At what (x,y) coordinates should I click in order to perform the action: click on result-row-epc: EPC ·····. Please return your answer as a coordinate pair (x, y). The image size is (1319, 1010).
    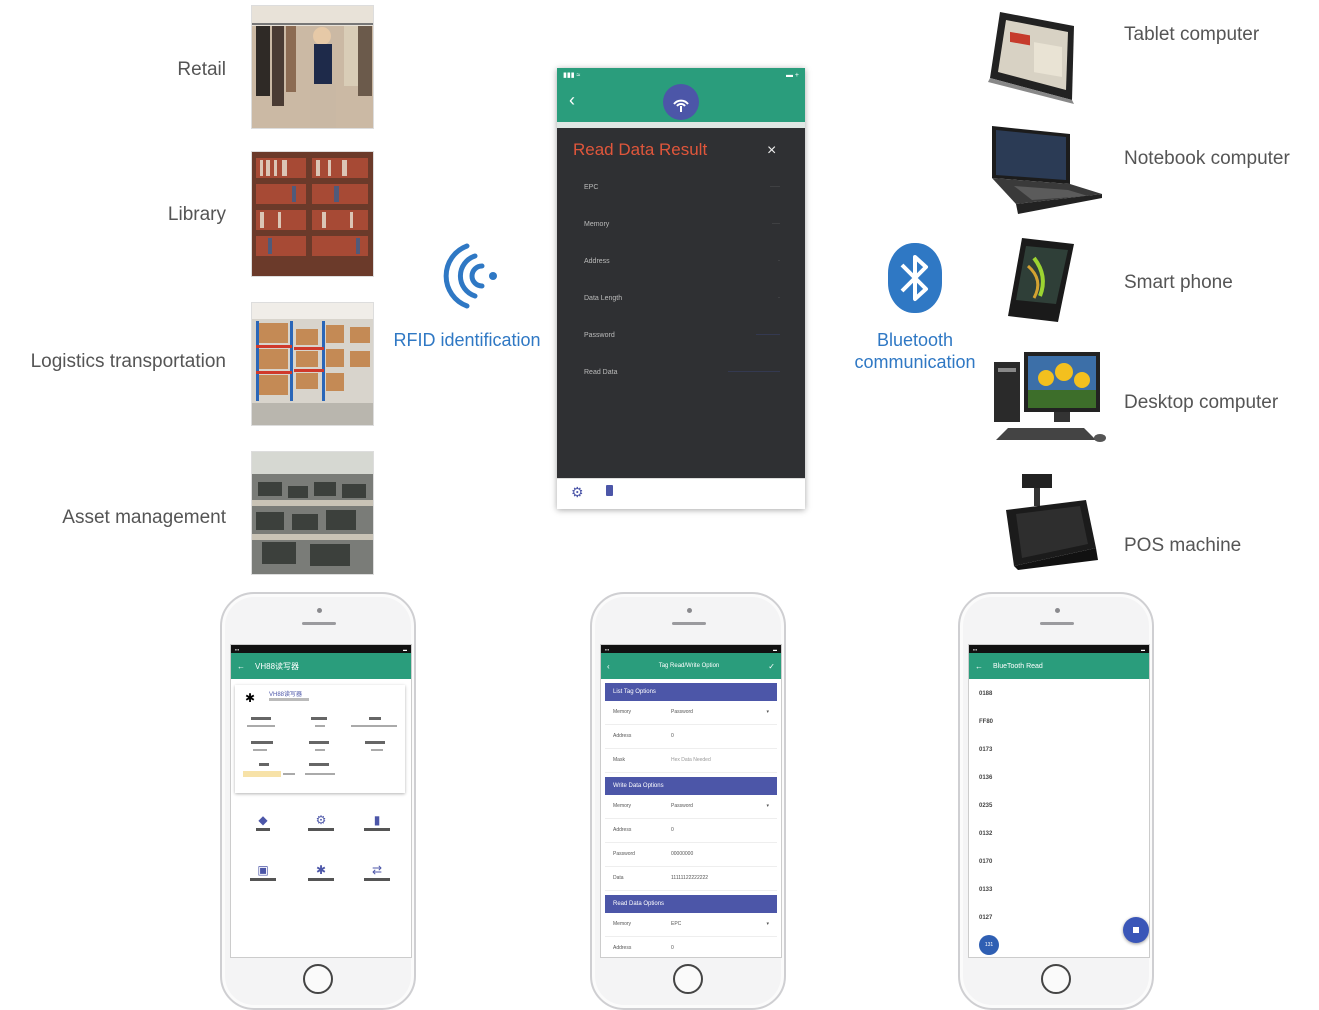
    Looking at the image, I should click on (682, 187).